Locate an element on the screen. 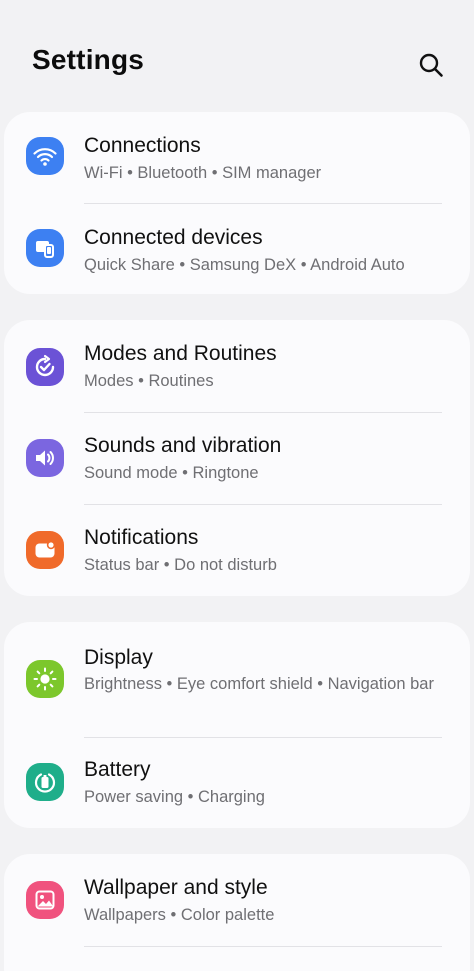 This screenshot has width=474, height=971. item-subtitle: Wallpapers • Color palette is located at coordinates (179, 915).